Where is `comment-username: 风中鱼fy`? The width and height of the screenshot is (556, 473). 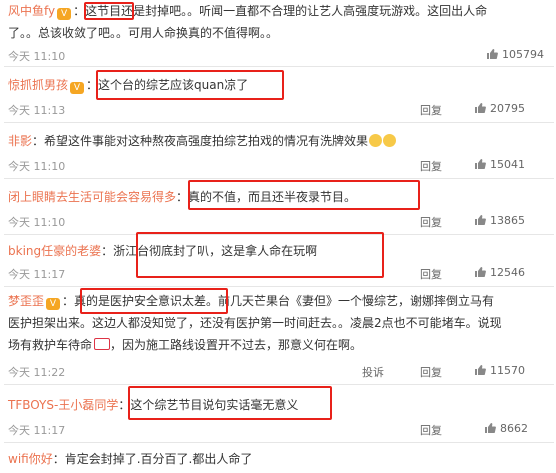 comment-username: 风中鱼fy is located at coordinates (31, 11).